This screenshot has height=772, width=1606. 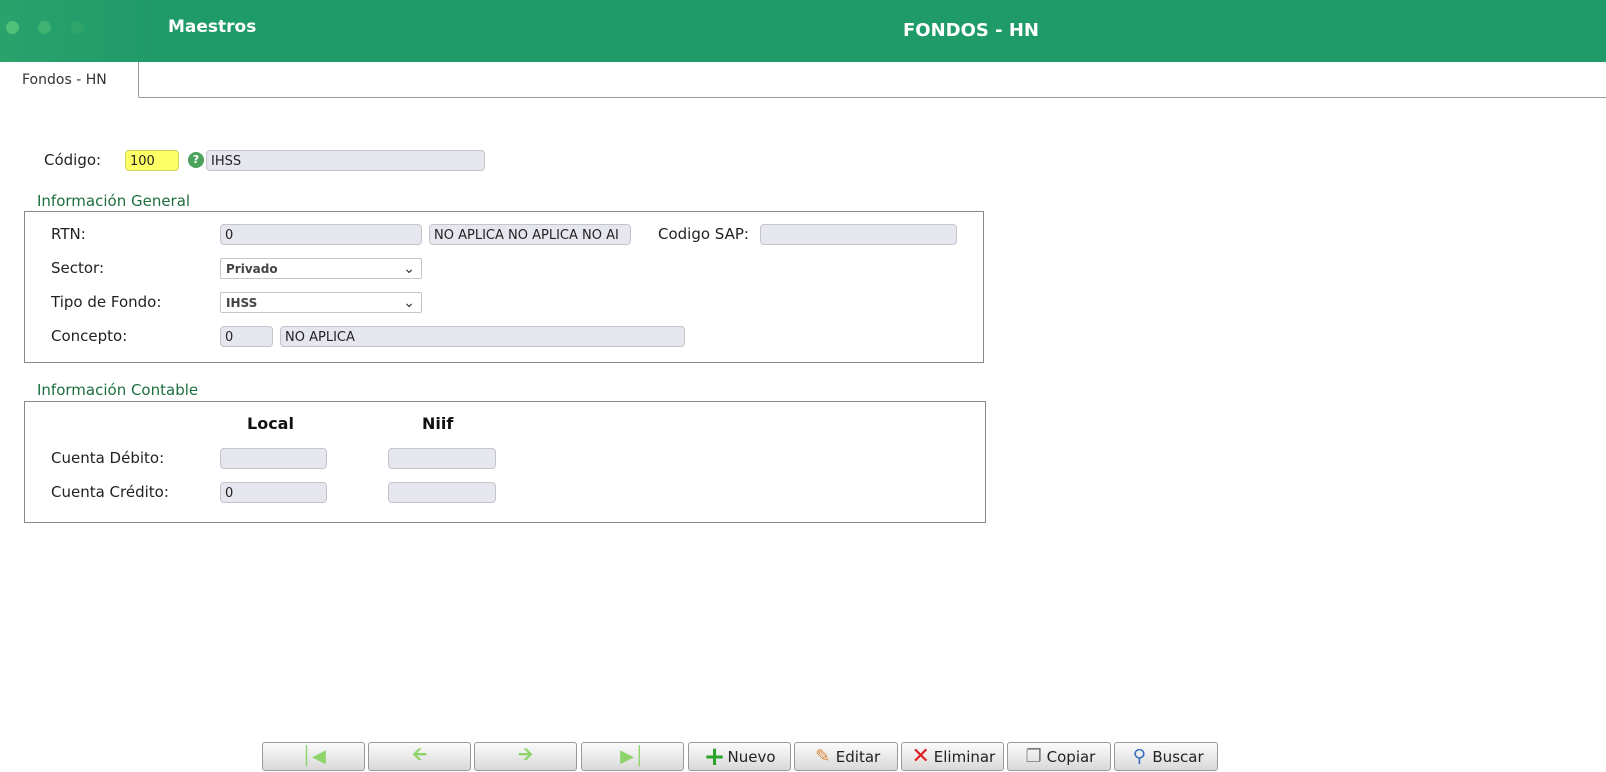 What do you see at coordinates (1071, 756) in the screenshot?
I see `copiar-label: Copiar` at bounding box center [1071, 756].